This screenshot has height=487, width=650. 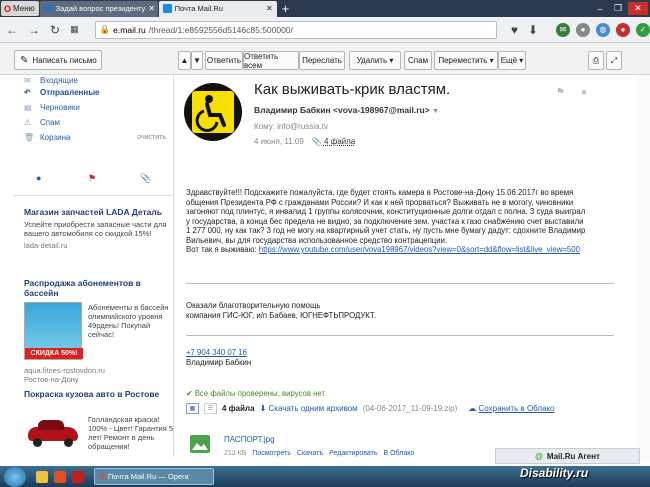 What do you see at coordinates (600, 8) in the screenshot?
I see `minimize-icon: –` at bounding box center [600, 8].